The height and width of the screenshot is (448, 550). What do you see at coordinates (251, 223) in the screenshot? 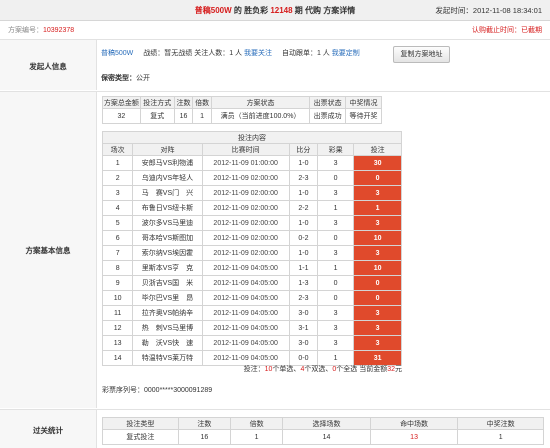
I see `bet-row: 5 波尔多VS马里迪 2012-11-09 02:00:00 1-0 3 3` at bounding box center [251, 223].